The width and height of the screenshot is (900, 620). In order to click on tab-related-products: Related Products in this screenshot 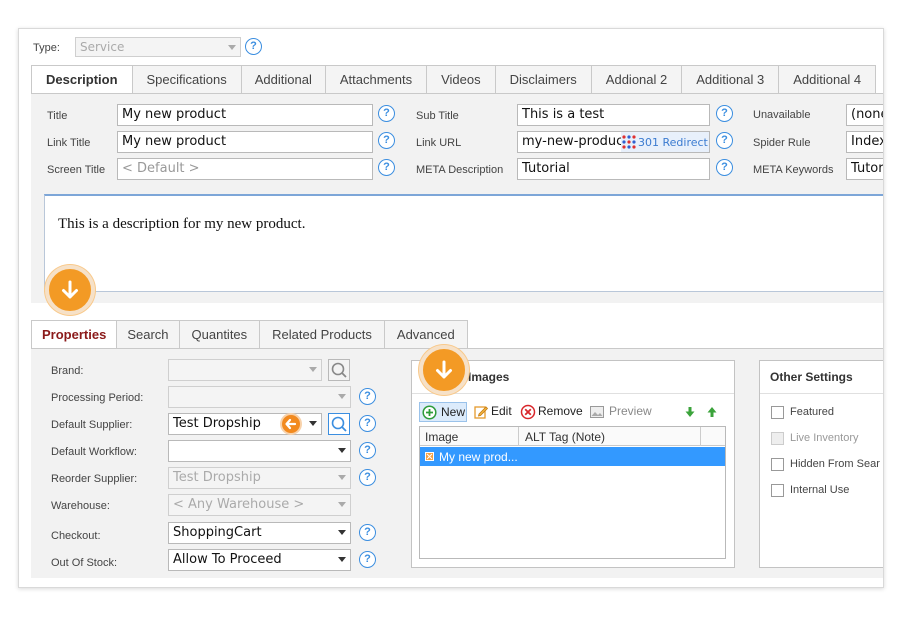, I will do `click(322, 334)`.